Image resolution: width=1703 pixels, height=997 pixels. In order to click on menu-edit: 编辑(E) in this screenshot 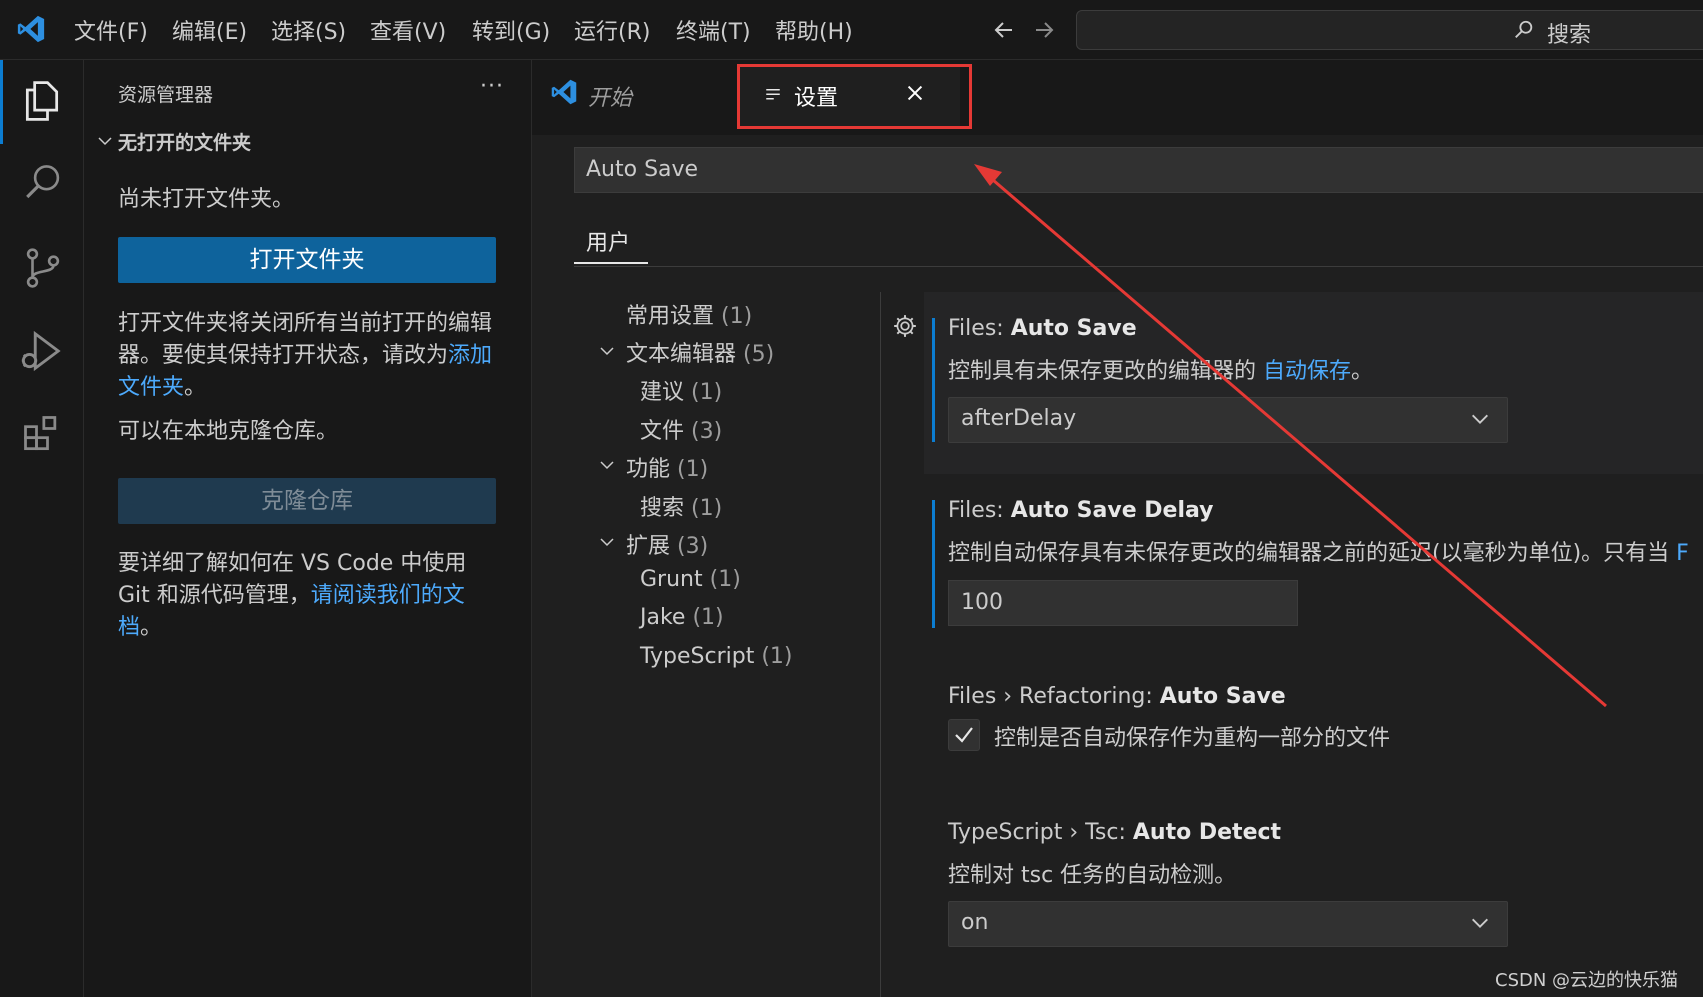, I will do `click(209, 30)`.